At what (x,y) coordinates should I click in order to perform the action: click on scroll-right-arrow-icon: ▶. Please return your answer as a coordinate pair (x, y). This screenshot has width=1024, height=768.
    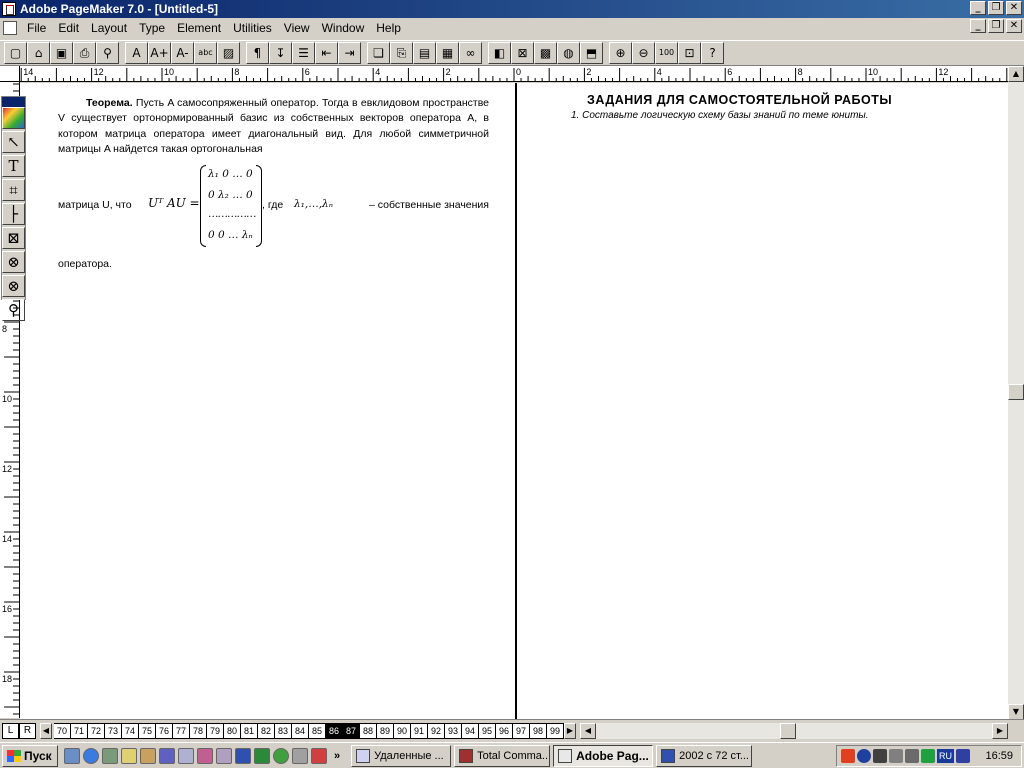
    Looking at the image, I should click on (1000, 731).